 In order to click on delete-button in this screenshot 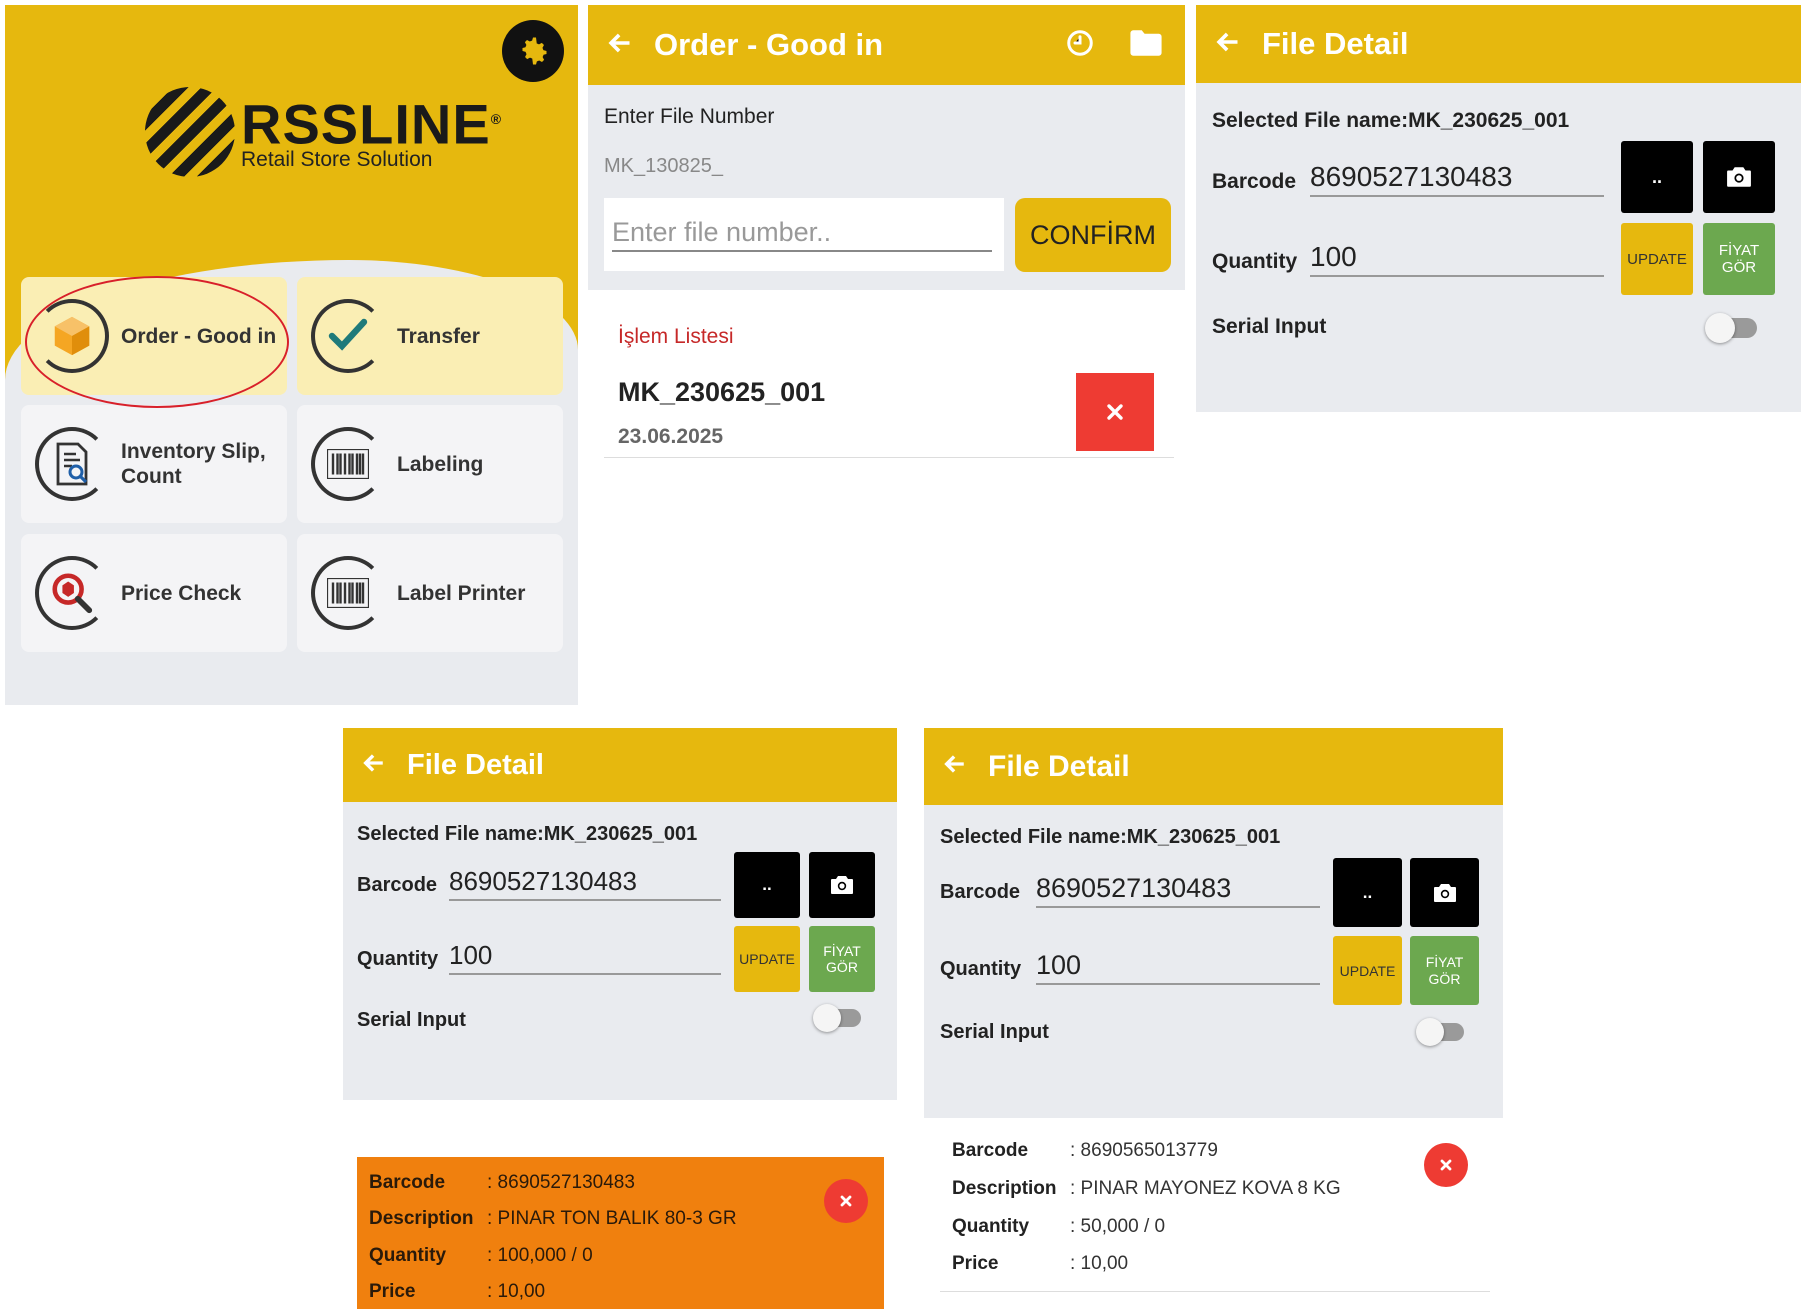, I will do `click(1115, 412)`.